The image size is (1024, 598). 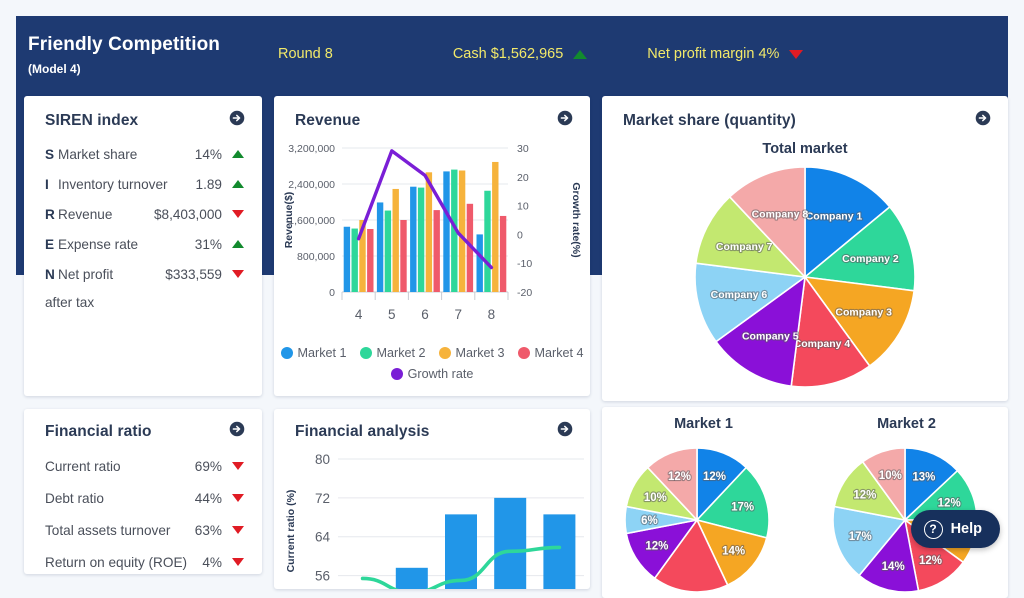 I want to click on svg-text: 7, so click(x=458, y=314).